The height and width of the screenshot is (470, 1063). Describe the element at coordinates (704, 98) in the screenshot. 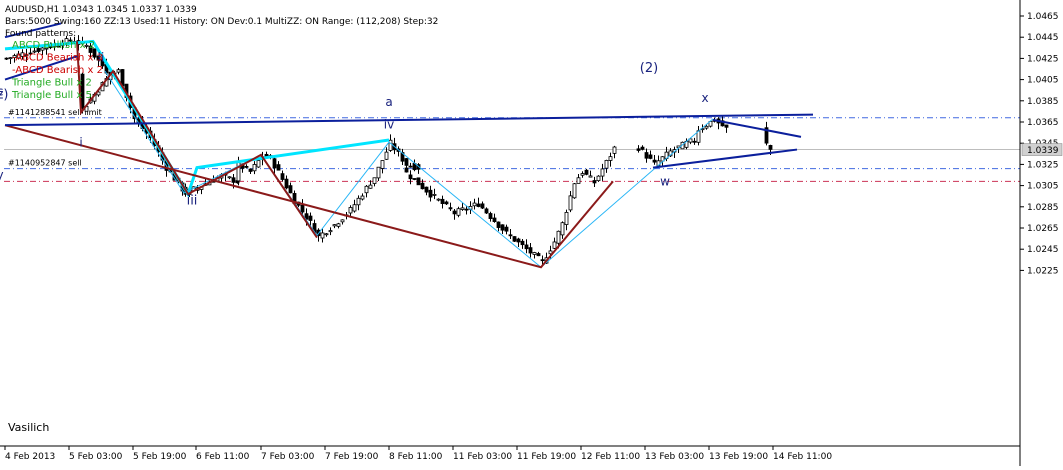

I see `wave-label: x` at that location.